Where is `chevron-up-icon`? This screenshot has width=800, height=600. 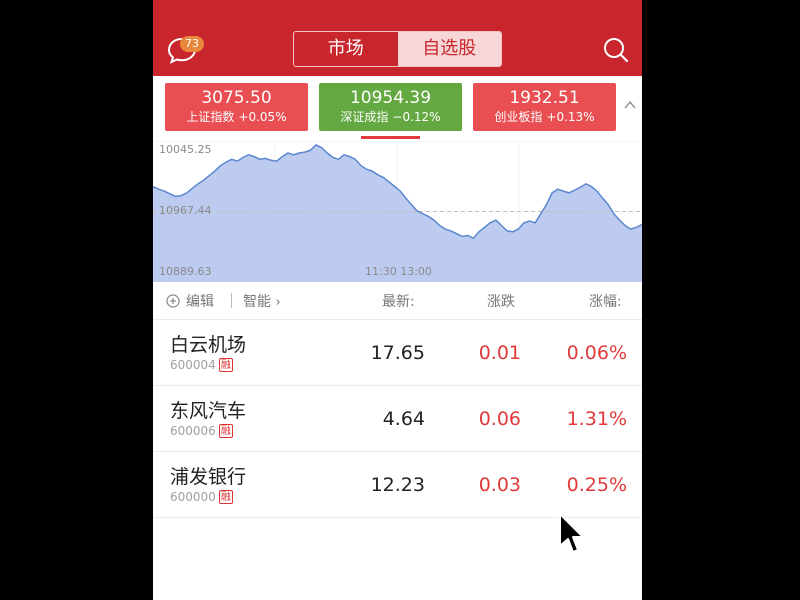
chevron-up-icon is located at coordinates (630, 105).